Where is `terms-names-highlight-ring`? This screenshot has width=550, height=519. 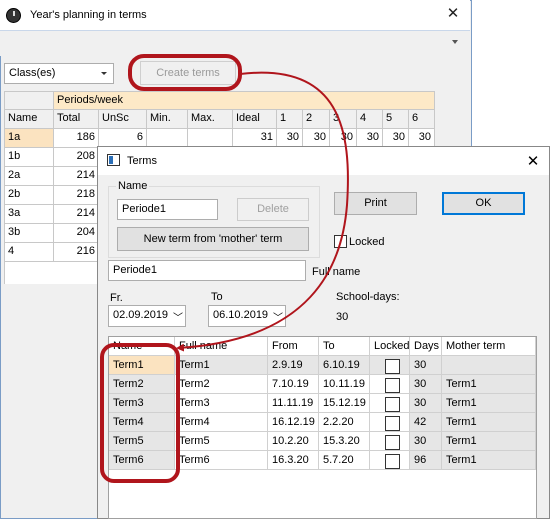
terms-names-highlight-ring is located at coordinates (140, 413).